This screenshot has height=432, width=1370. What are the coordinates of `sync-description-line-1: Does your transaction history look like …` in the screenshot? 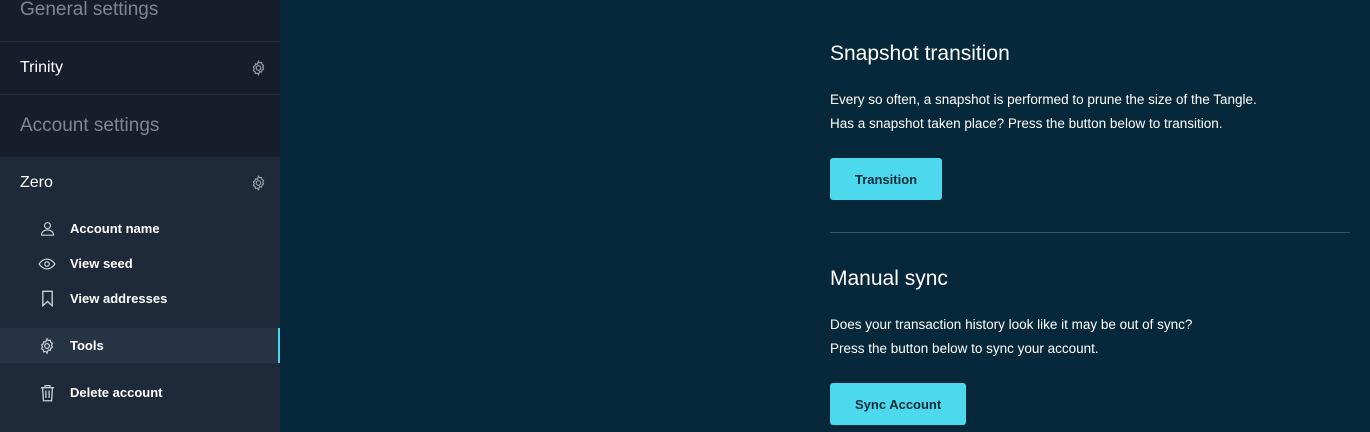 It's located at (1011, 324).